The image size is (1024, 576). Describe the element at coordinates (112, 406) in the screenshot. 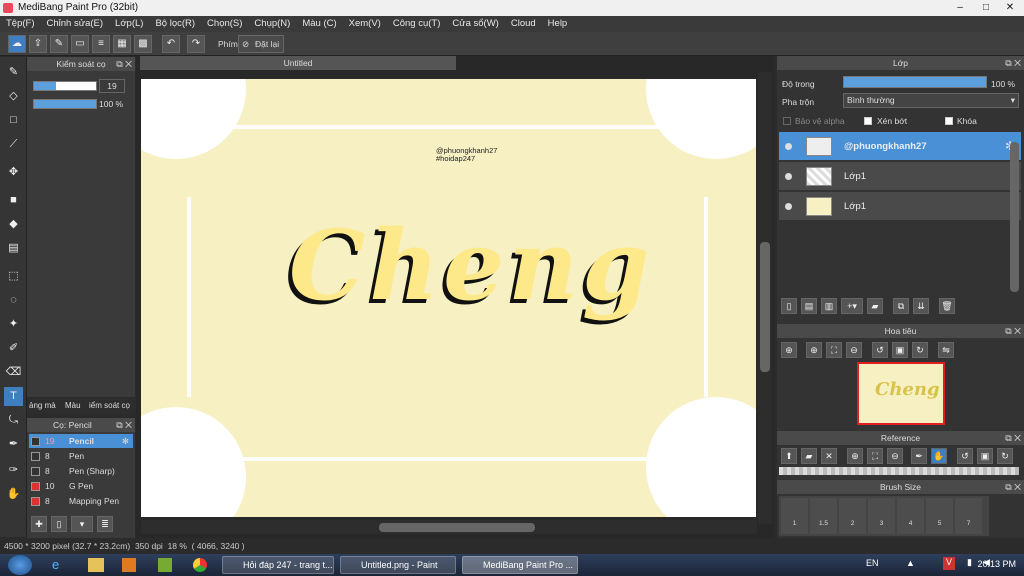

I see `tab-brush-control: iểm soát cọ` at that location.